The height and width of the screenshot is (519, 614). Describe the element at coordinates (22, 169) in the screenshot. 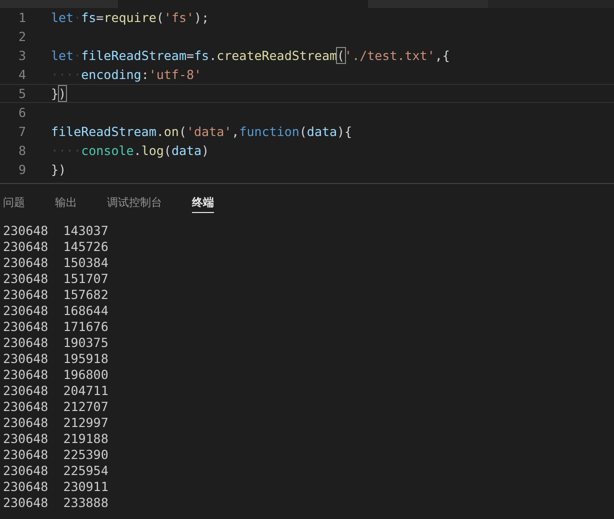

I see `line-number: 9` at that location.